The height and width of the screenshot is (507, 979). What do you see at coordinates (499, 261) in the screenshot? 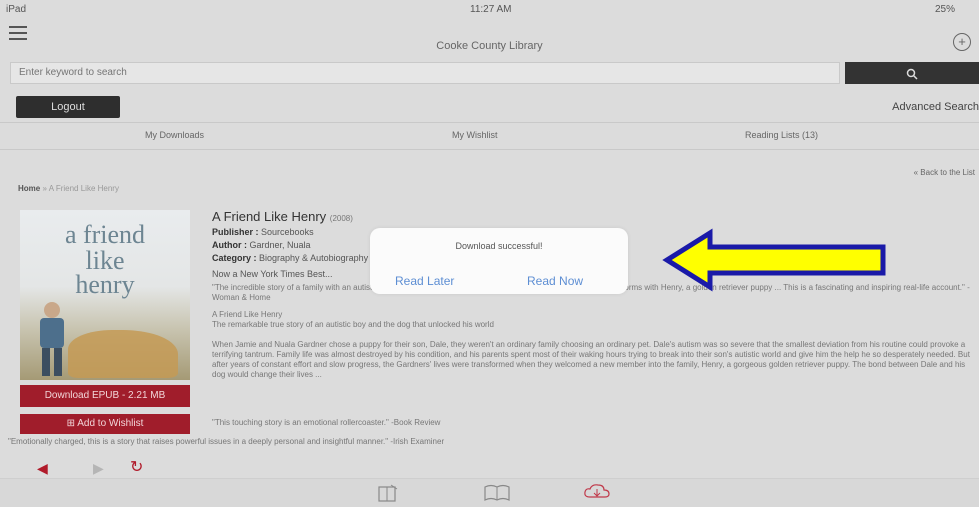
I see `download-alert: Download successful! Read Later Read Now` at bounding box center [499, 261].